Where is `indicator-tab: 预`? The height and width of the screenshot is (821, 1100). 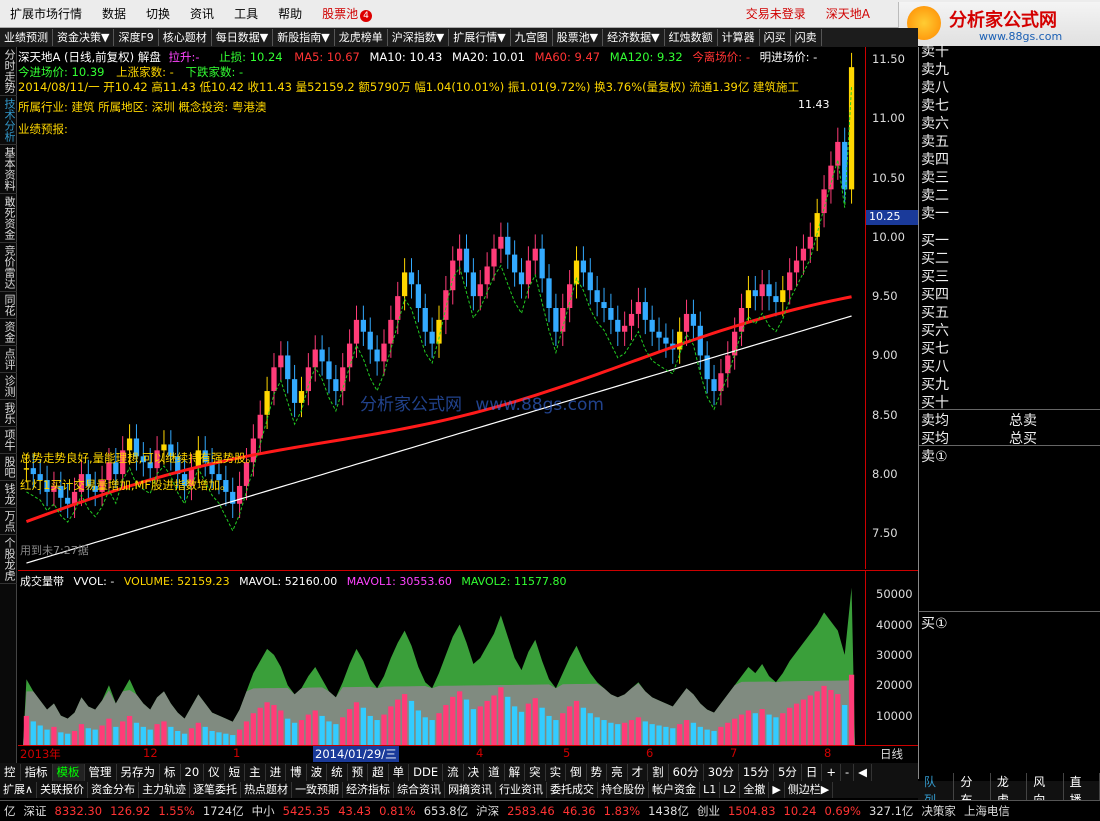
indicator-tab: 预 is located at coordinates (358, 772).